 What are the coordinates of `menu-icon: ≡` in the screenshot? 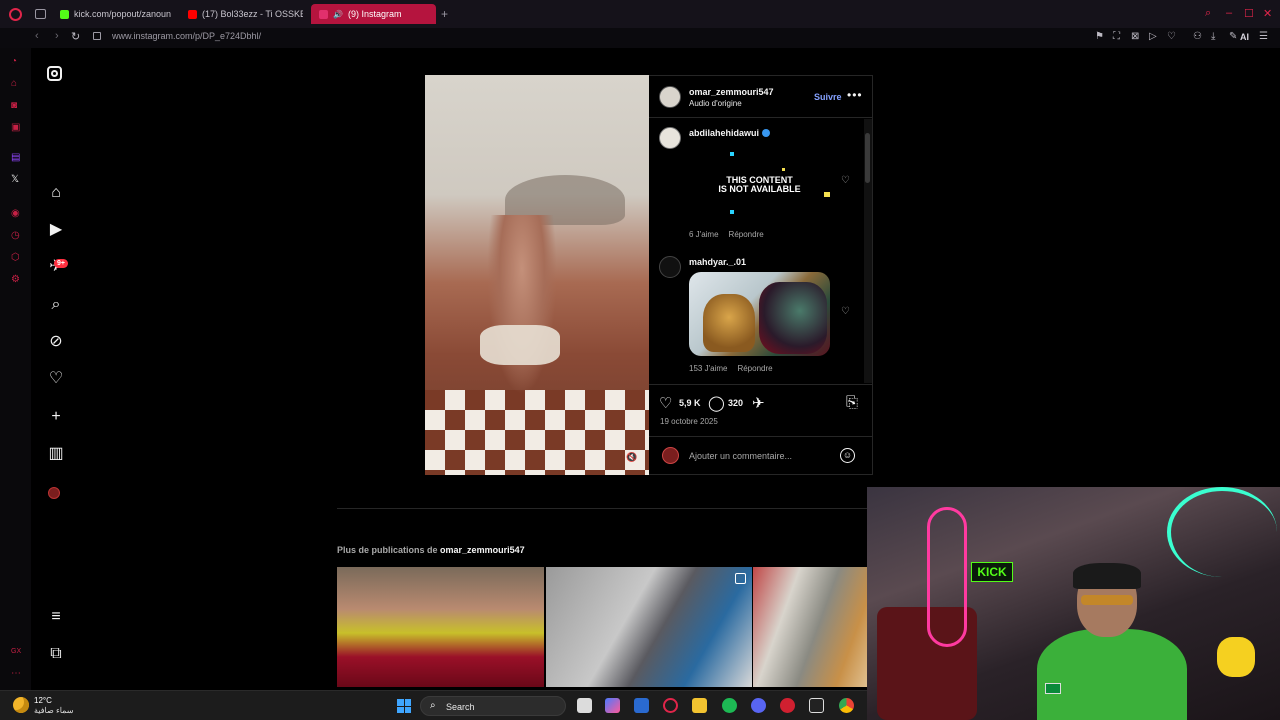 It's located at (56, 617).